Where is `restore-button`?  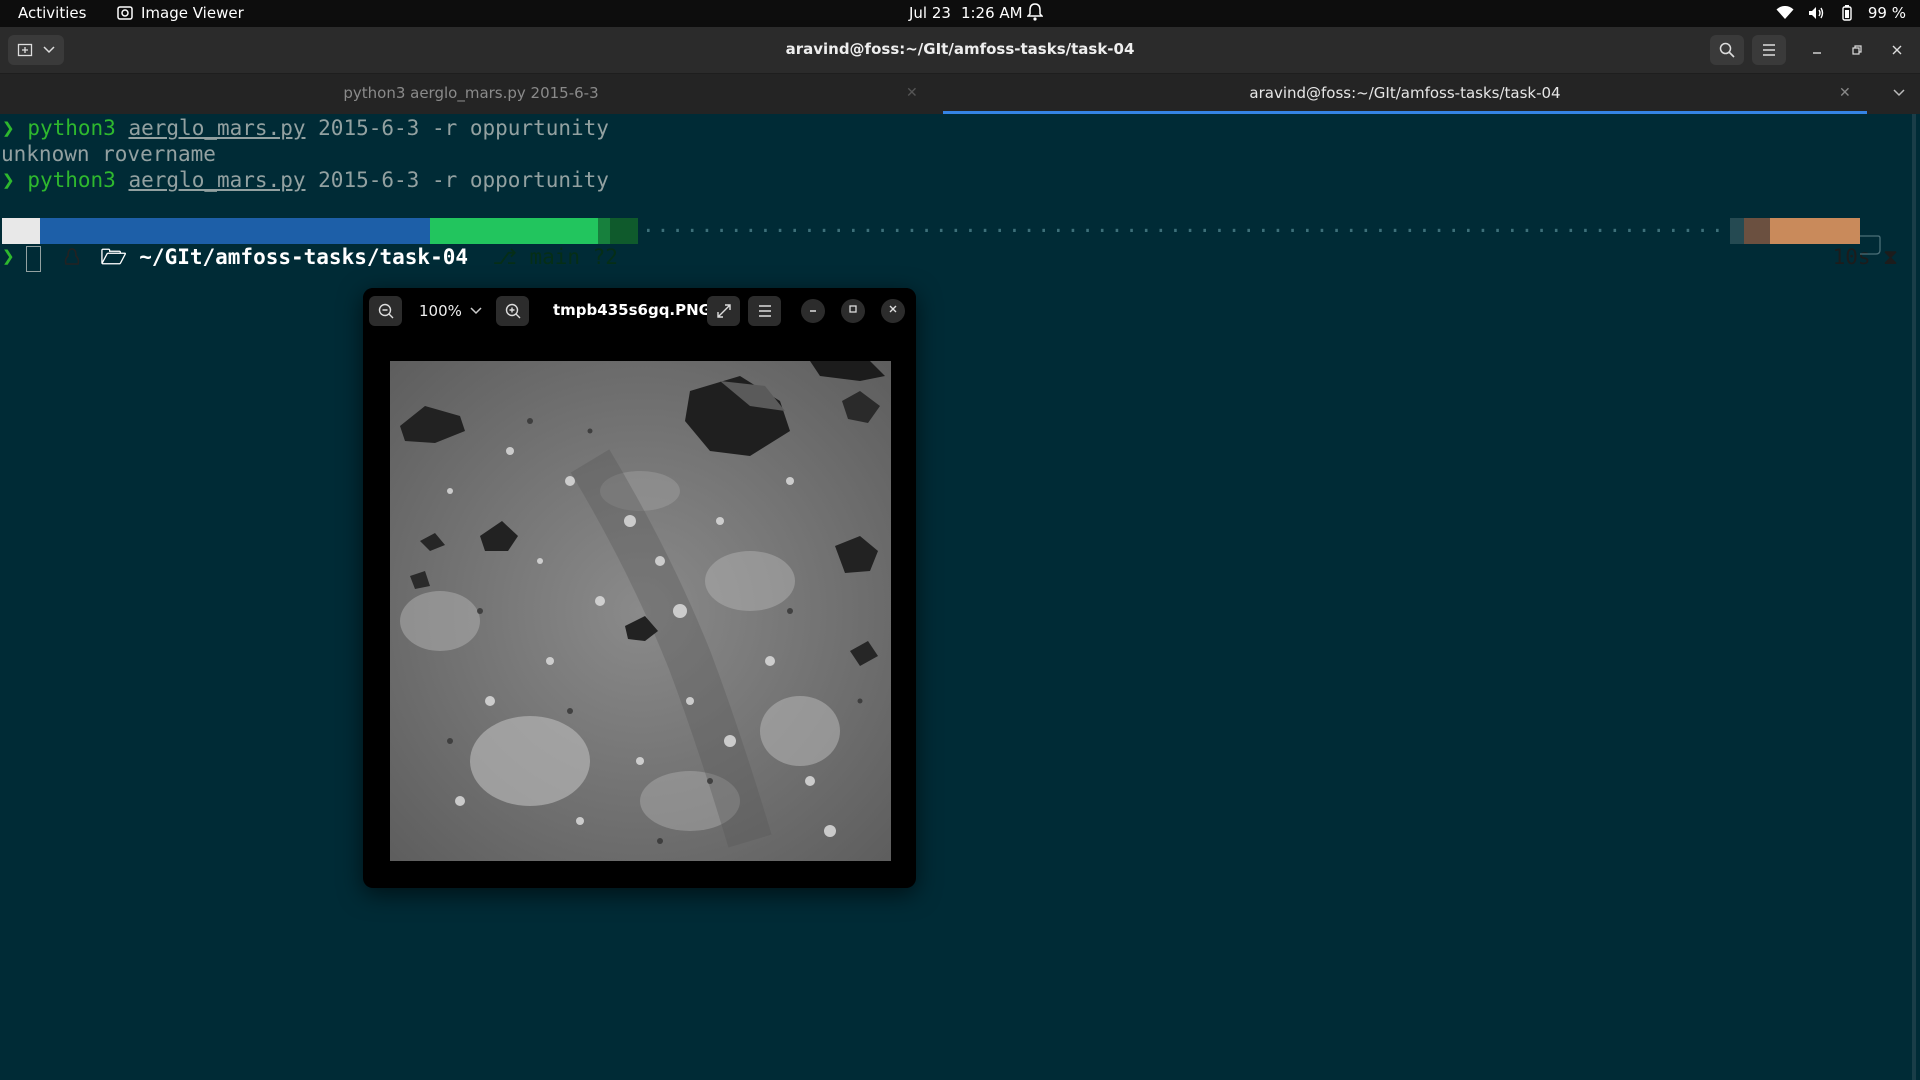 restore-button is located at coordinates (1857, 50).